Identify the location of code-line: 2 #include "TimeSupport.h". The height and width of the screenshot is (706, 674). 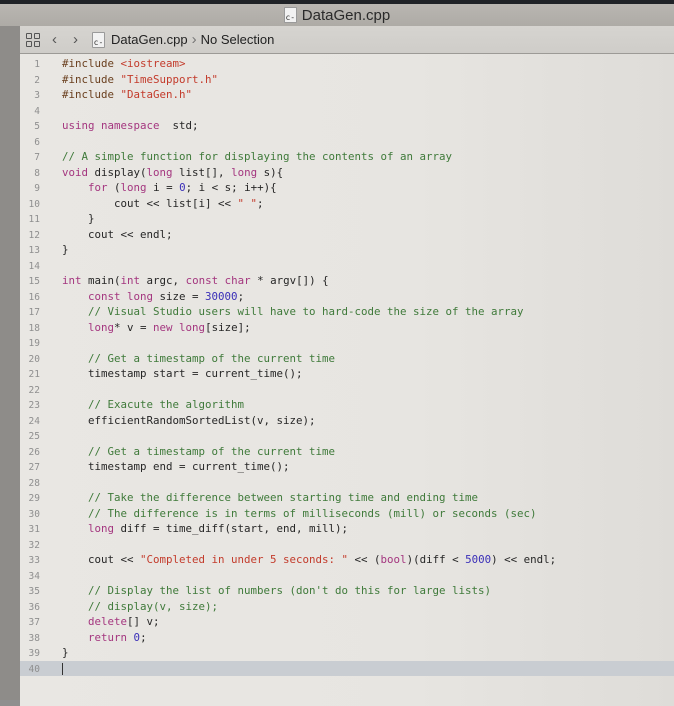
(347, 80).